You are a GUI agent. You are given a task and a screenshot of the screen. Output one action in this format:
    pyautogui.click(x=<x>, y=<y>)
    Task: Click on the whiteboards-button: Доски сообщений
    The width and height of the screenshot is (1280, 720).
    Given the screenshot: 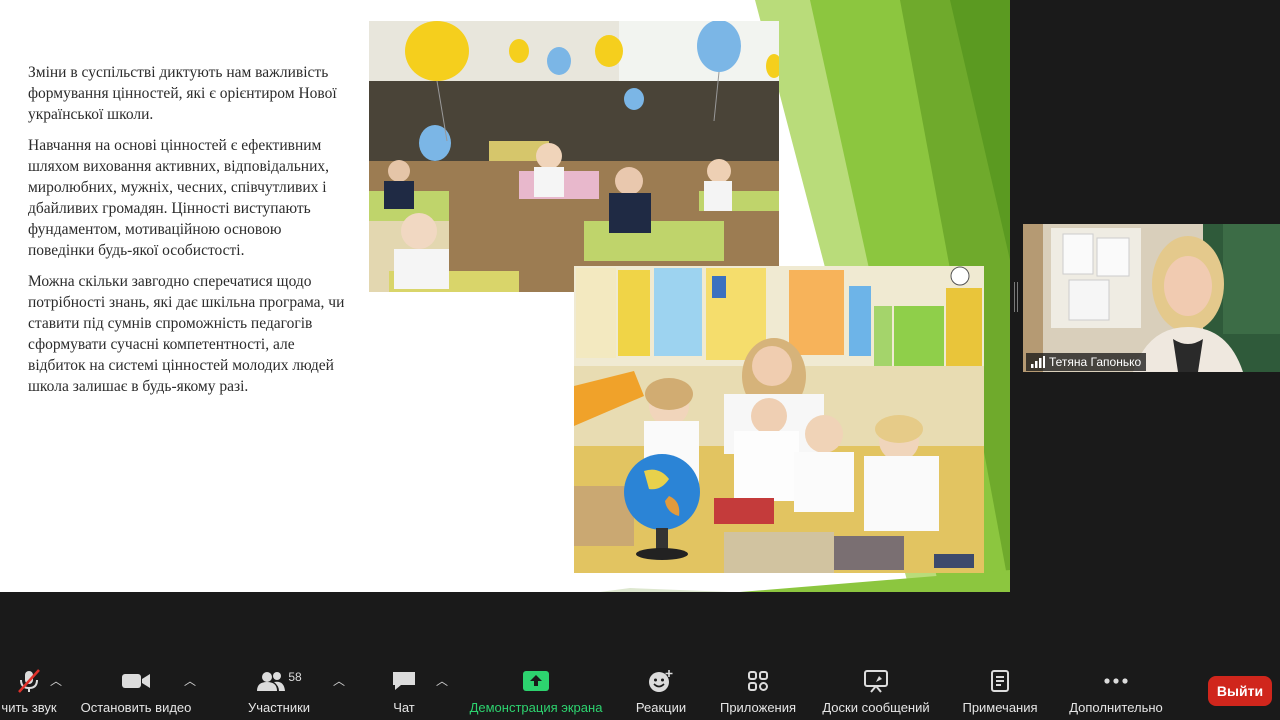 What is the action you would take?
    pyautogui.click(x=876, y=690)
    